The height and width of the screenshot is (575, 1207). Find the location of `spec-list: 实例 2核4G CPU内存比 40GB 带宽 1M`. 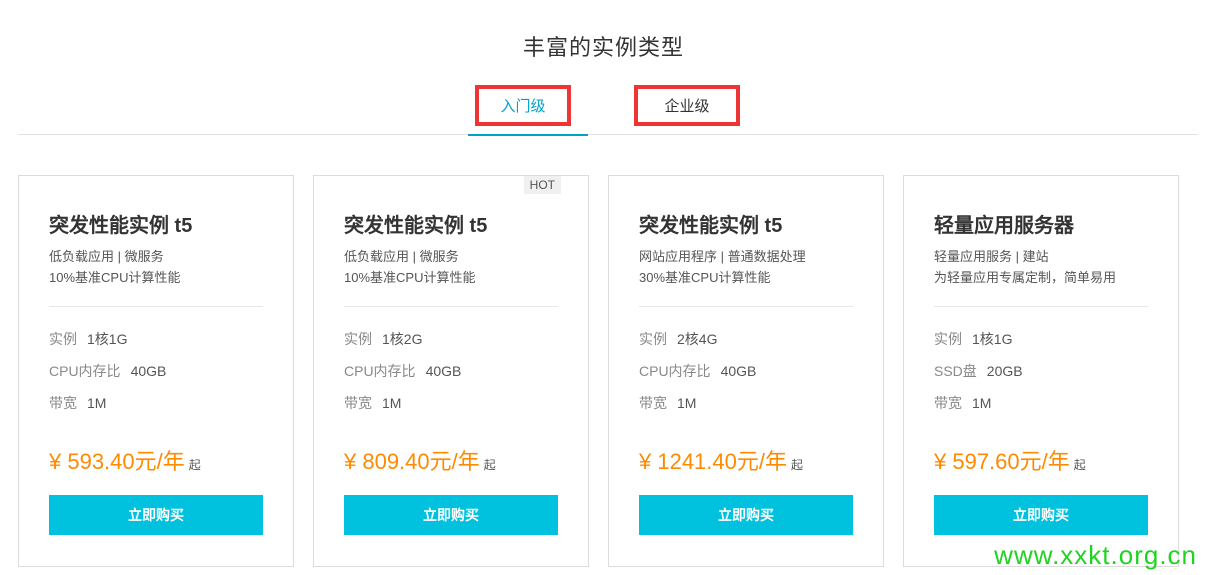

spec-list: 实例 2核4G CPU内存比 40GB 带宽 1M is located at coordinates (697, 377).